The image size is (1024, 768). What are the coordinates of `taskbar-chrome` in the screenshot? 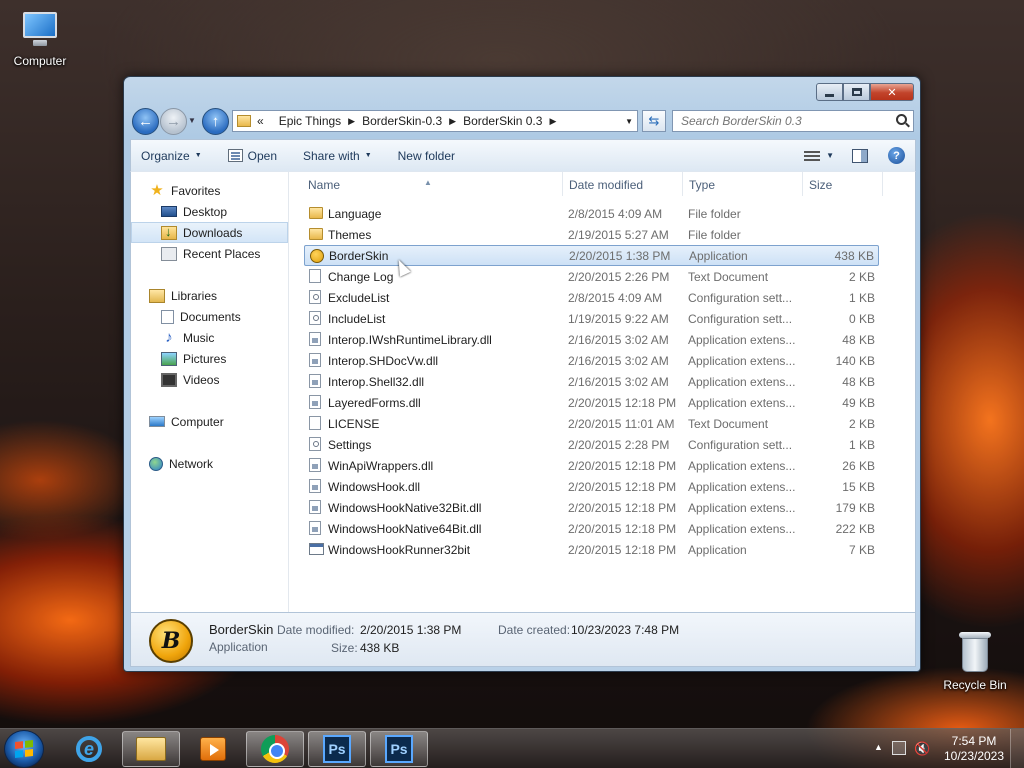 It's located at (275, 749).